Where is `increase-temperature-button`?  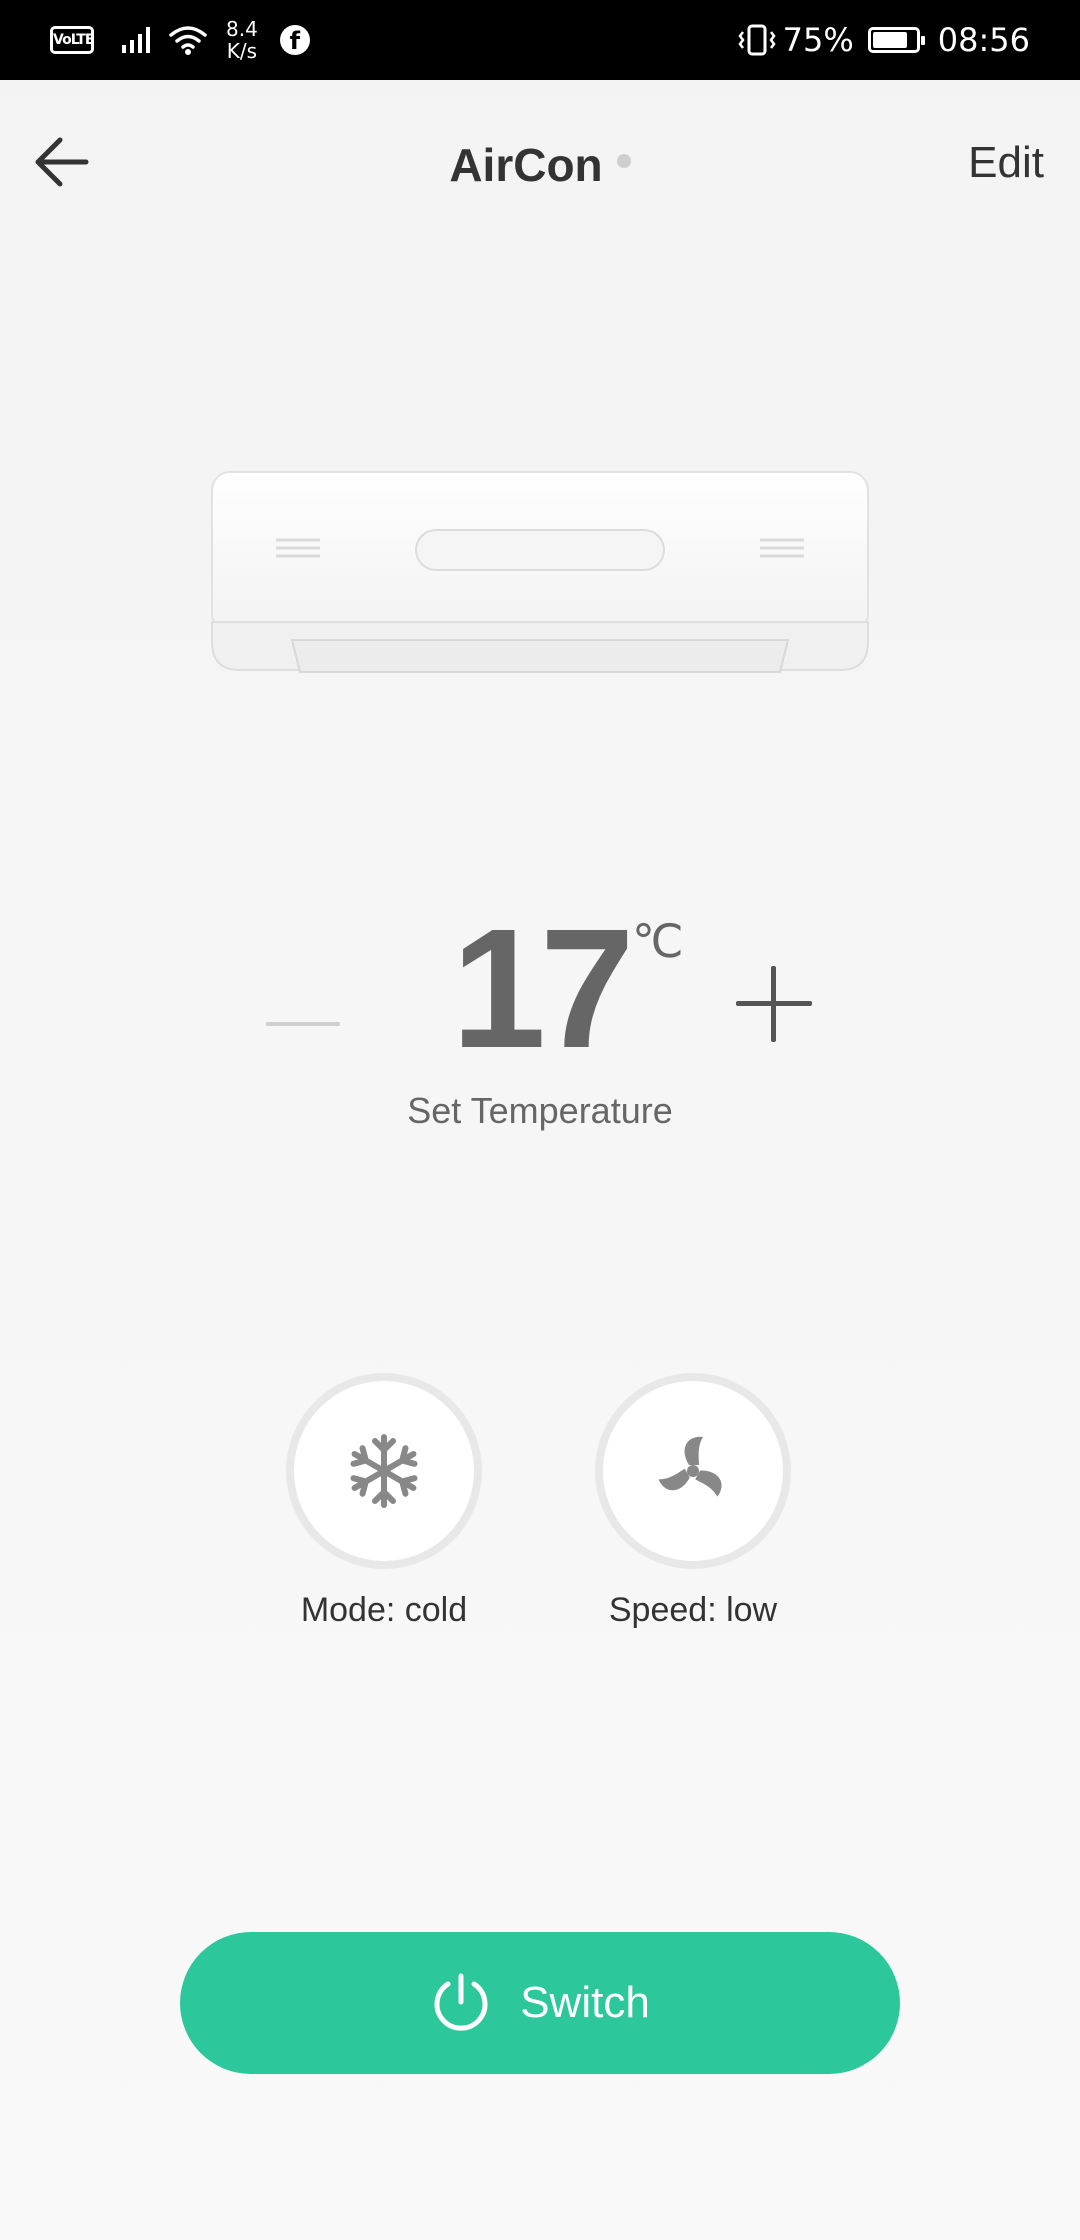 increase-temperature-button is located at coordinates (774, 1004).